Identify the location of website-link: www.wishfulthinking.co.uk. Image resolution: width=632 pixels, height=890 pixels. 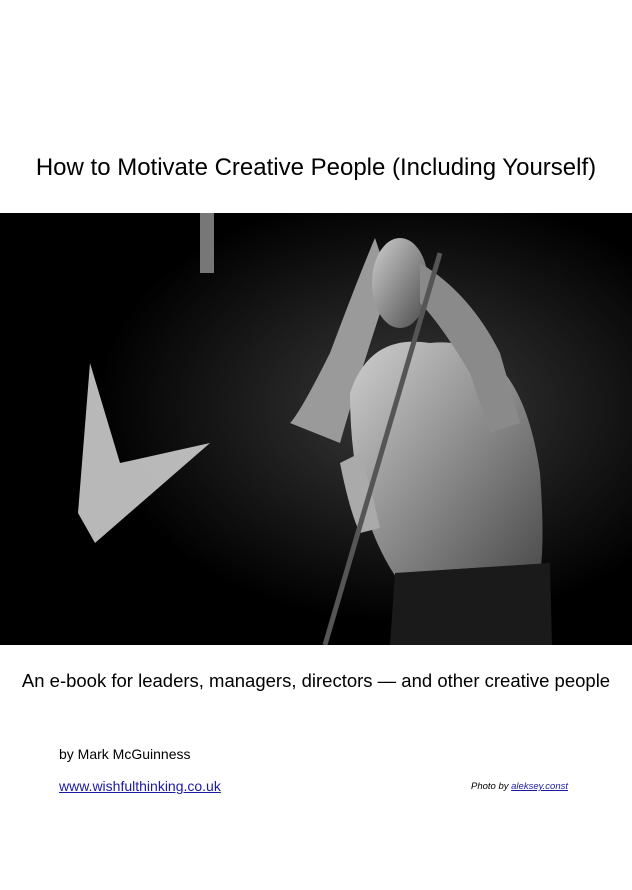
(140, 786).